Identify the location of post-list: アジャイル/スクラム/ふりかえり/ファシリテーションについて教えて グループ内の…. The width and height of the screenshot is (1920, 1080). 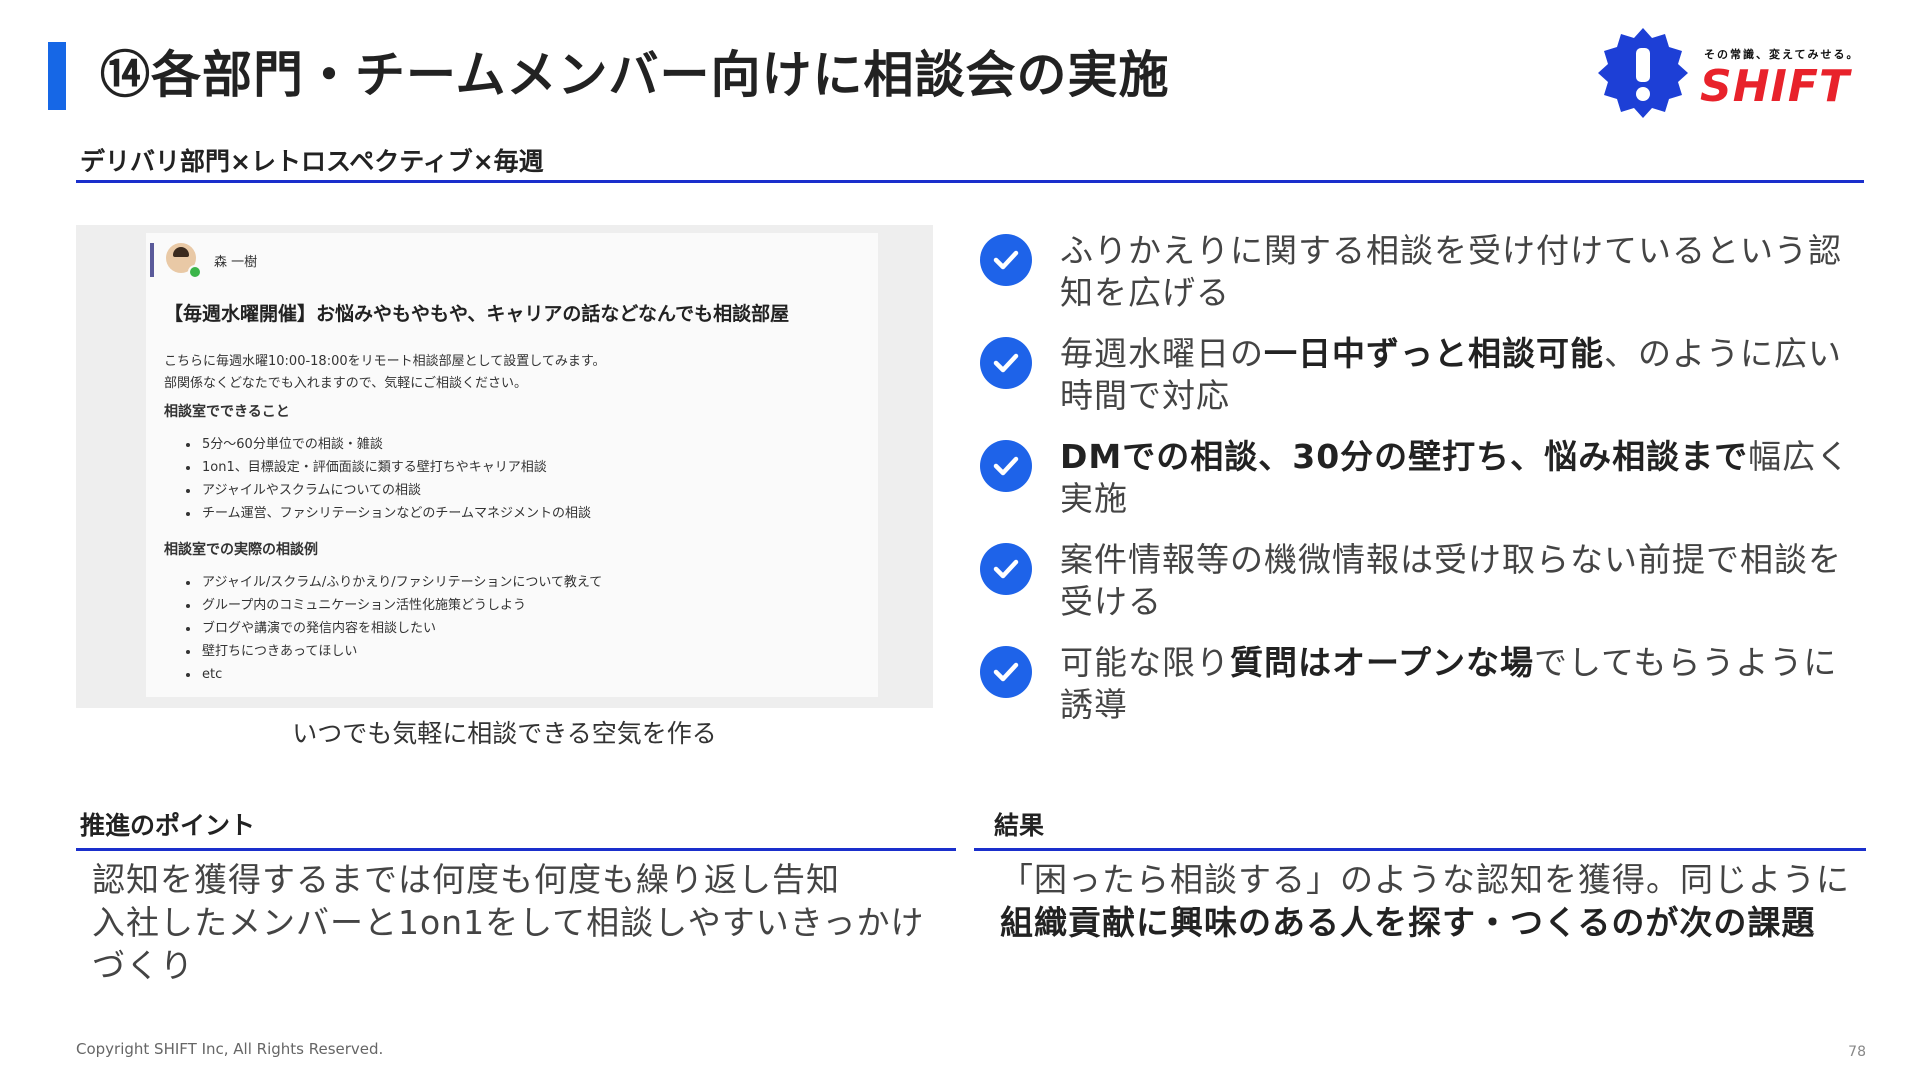
(392, 628).